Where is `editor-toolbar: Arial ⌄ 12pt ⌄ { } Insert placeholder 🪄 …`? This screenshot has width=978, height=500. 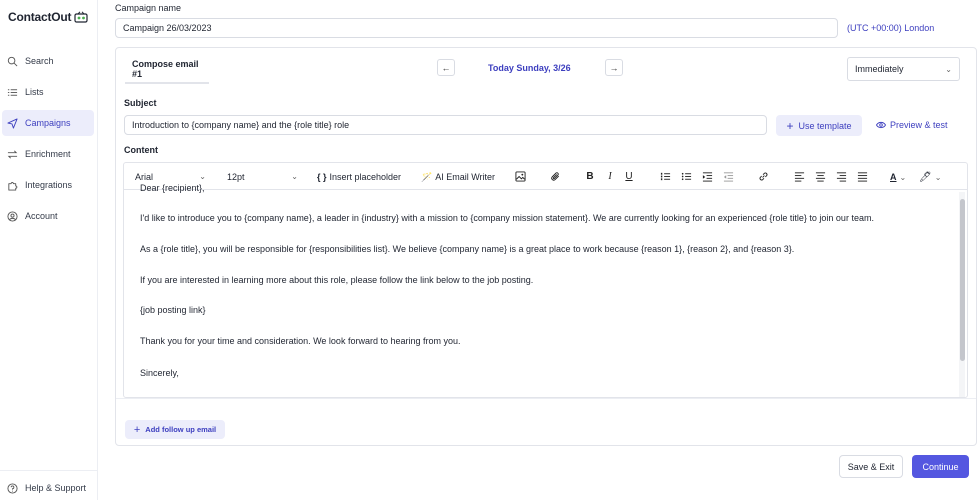
editor-toolbar: Arial ⌄ 12pt ⌄ { } Insert placeholder 🪄 … is located at coordinates (545, 176).